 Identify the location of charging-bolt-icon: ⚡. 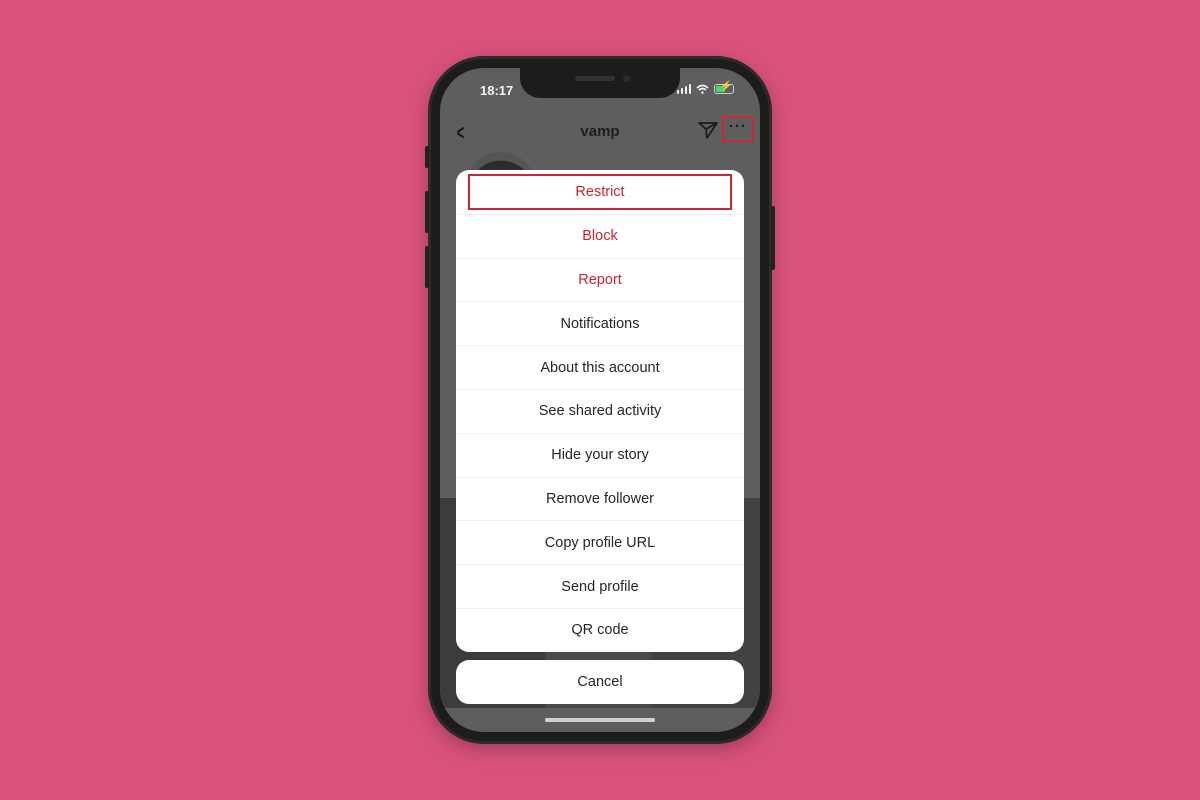
(726, 86).